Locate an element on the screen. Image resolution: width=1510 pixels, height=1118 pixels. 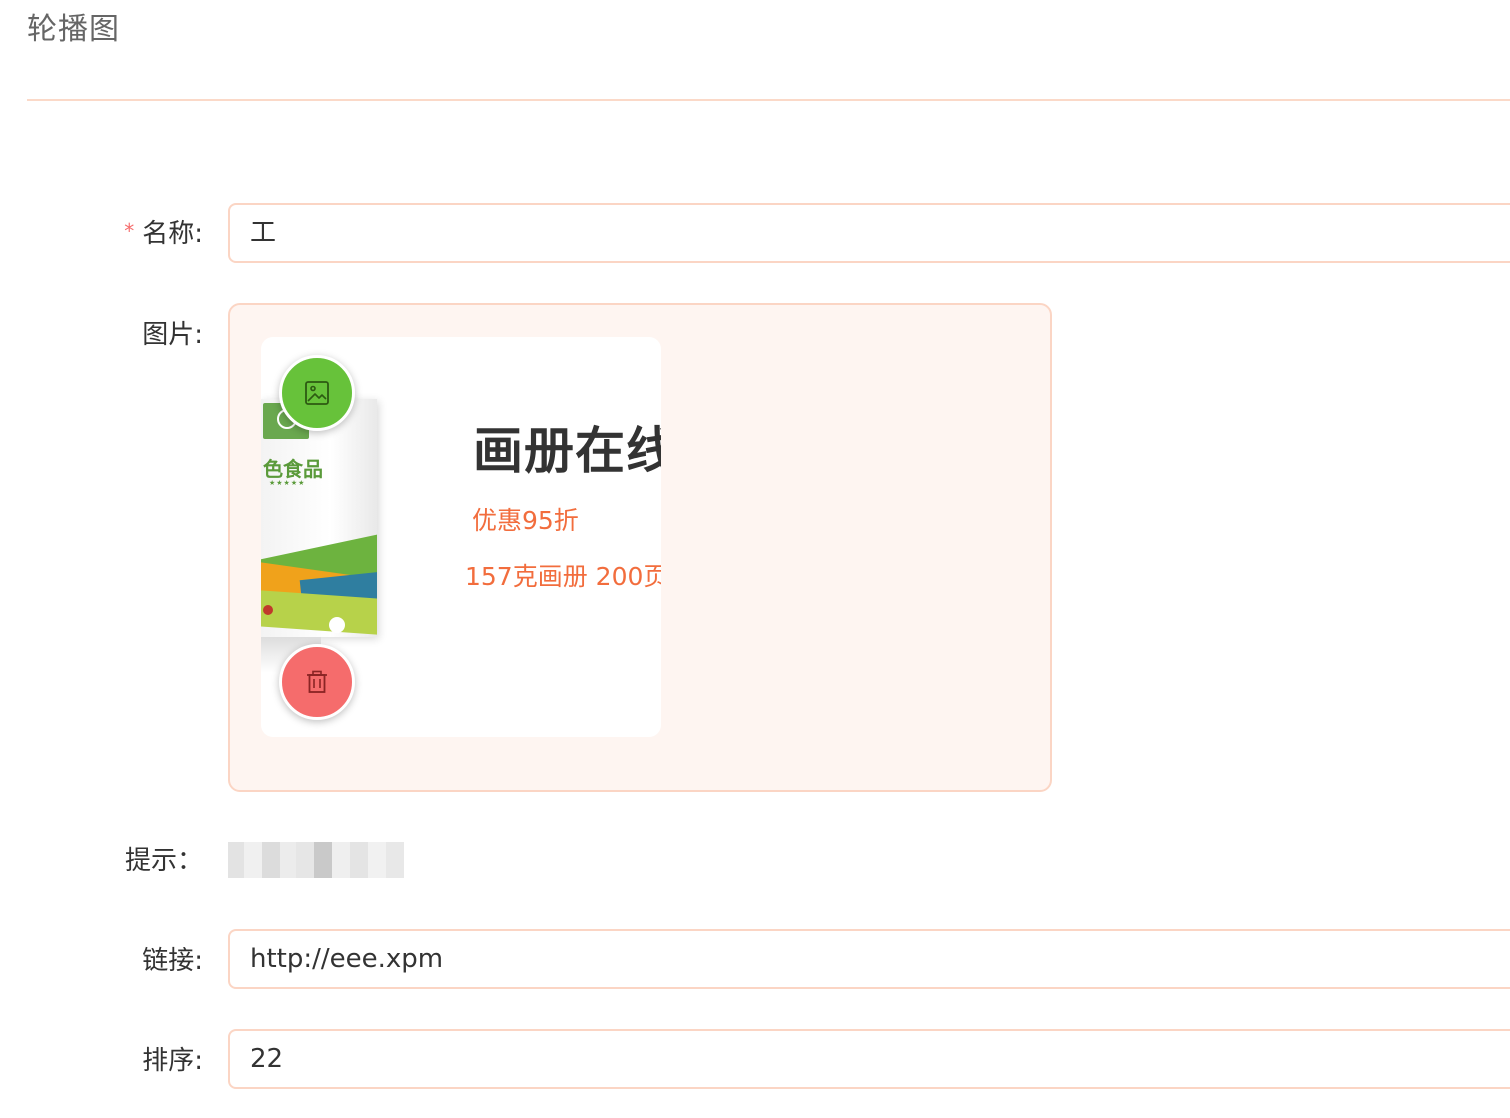
hint-value-redacted is located at coordinates (316, 860).